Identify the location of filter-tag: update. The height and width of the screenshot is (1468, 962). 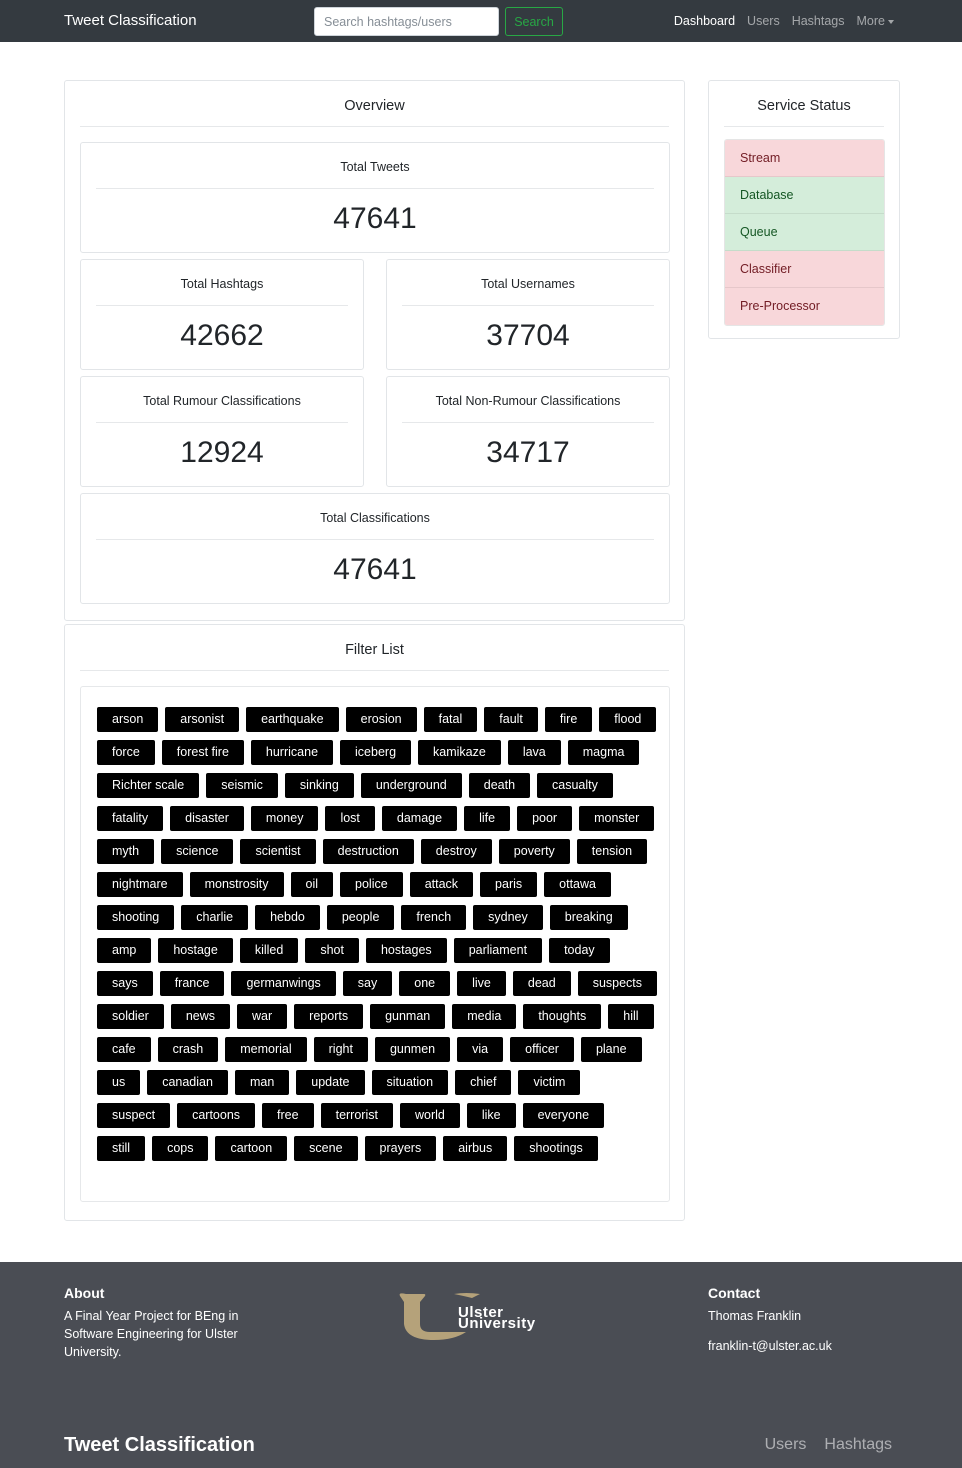
(330, 1082).